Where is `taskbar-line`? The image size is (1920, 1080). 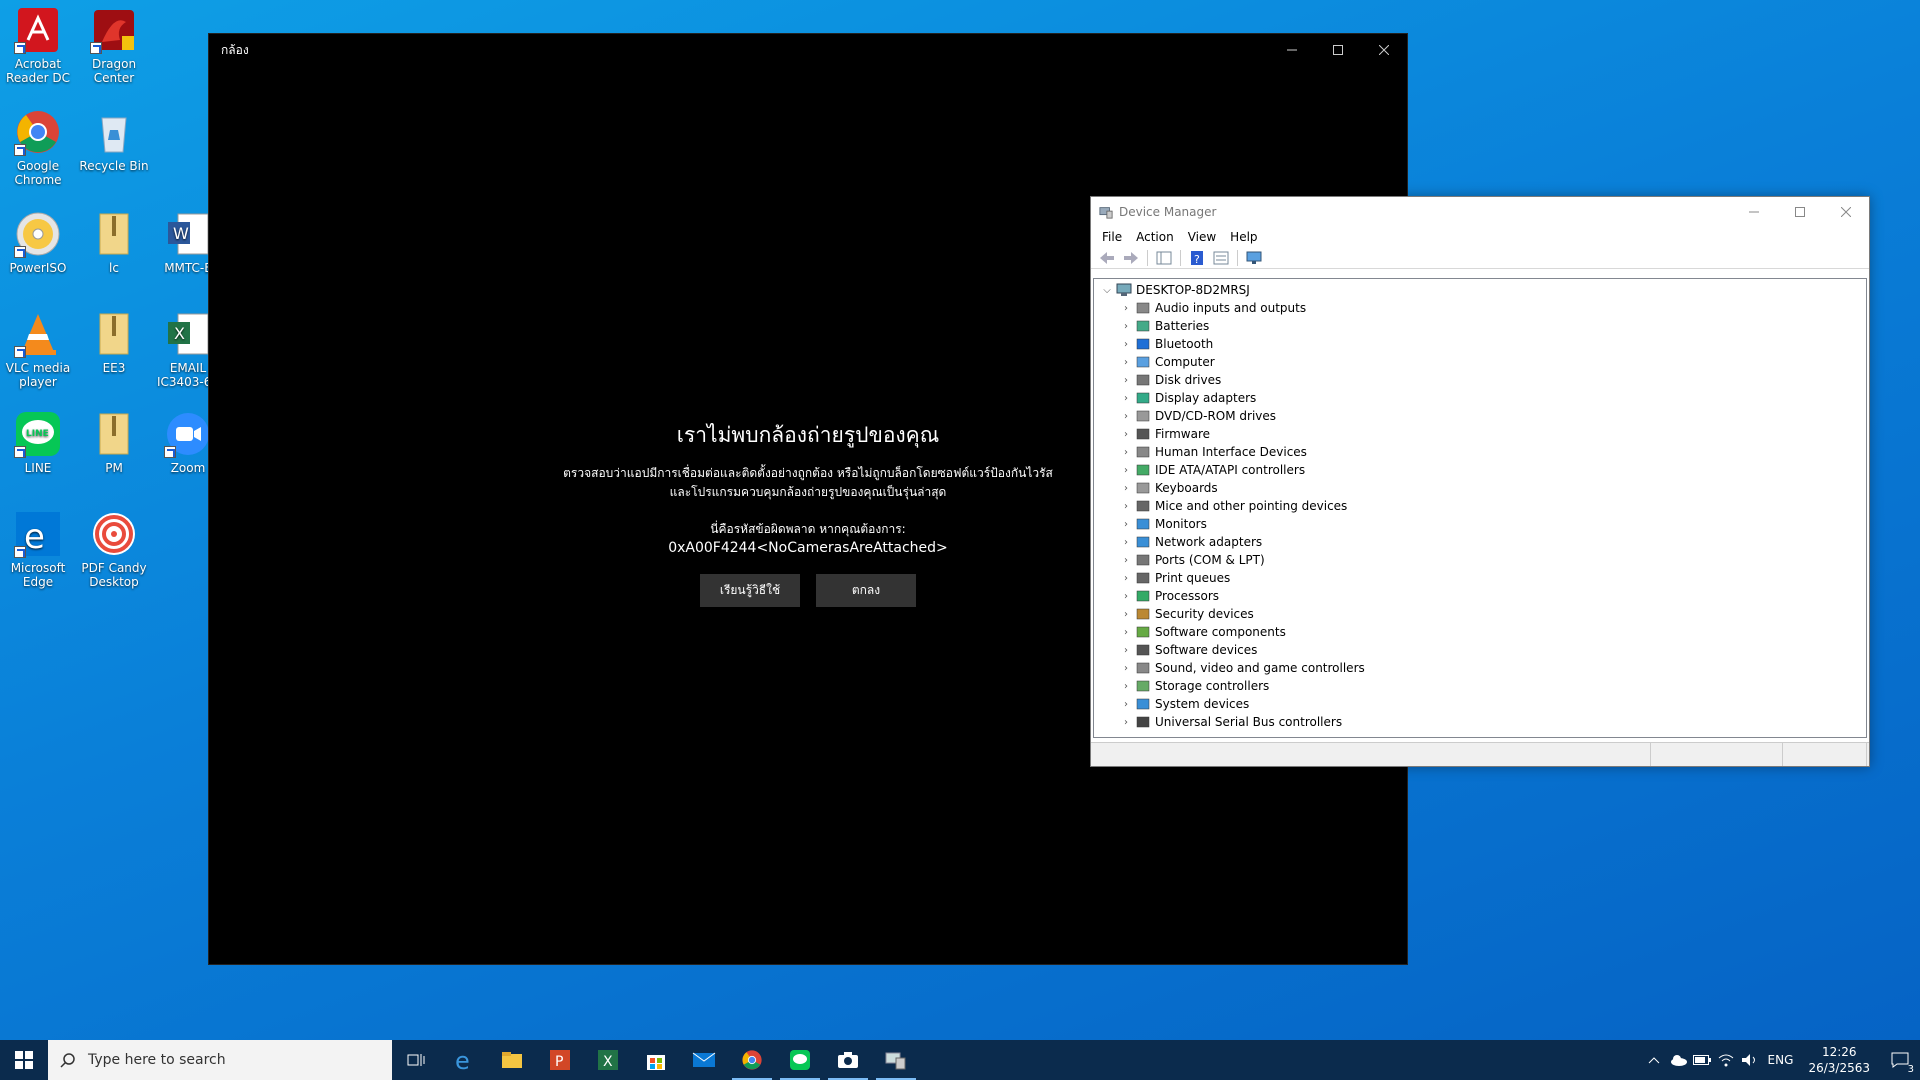 taskbar-line is located at coordinates (800, 1060).